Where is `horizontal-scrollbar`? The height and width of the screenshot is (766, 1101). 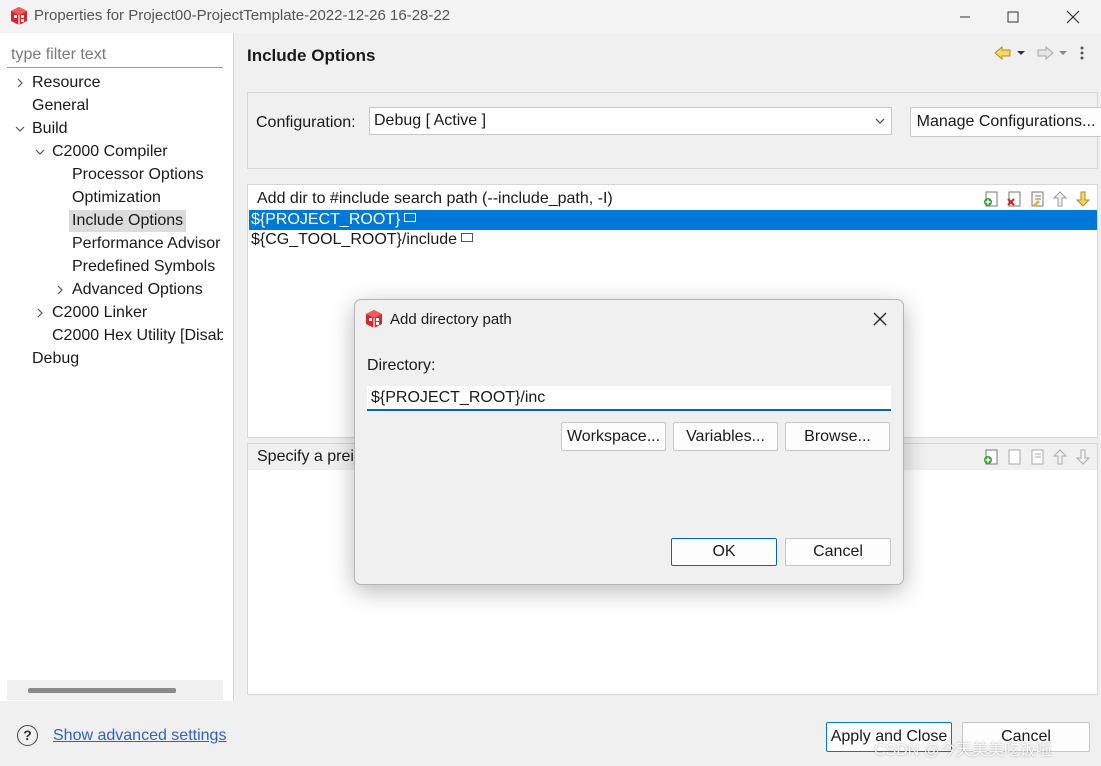 horizontal-scrollbar is located at coordinates (115, 690).